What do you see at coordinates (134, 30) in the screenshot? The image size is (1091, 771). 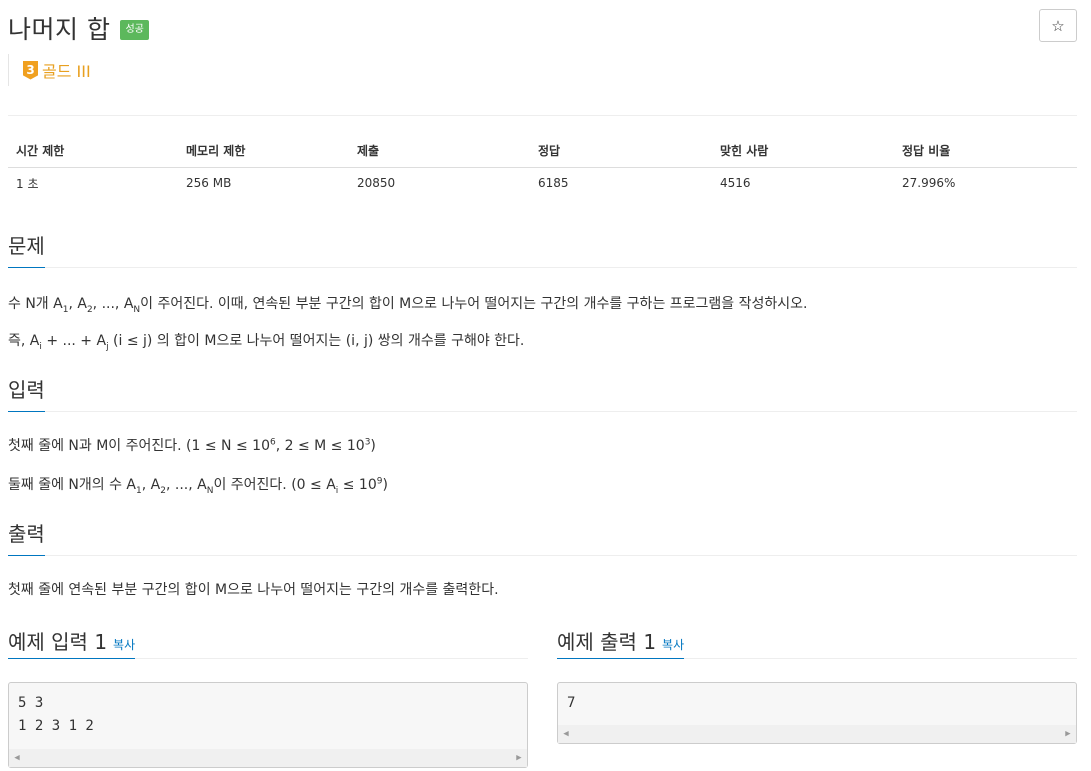 I see `status-badge: 성공` at bounding box center [134, 30].